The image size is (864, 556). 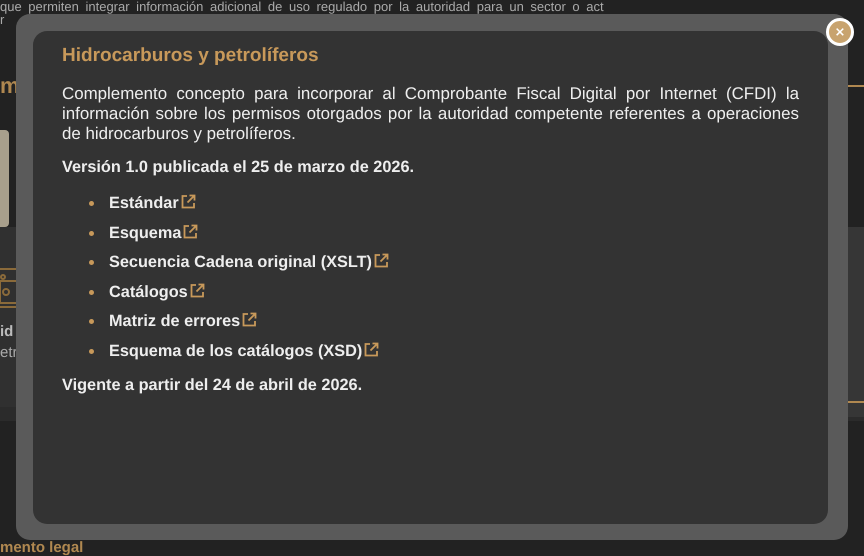 I want to click on version-text: Versión 1.0 publicada el 25 de marzo de 2026., so click(x=239, y=167).